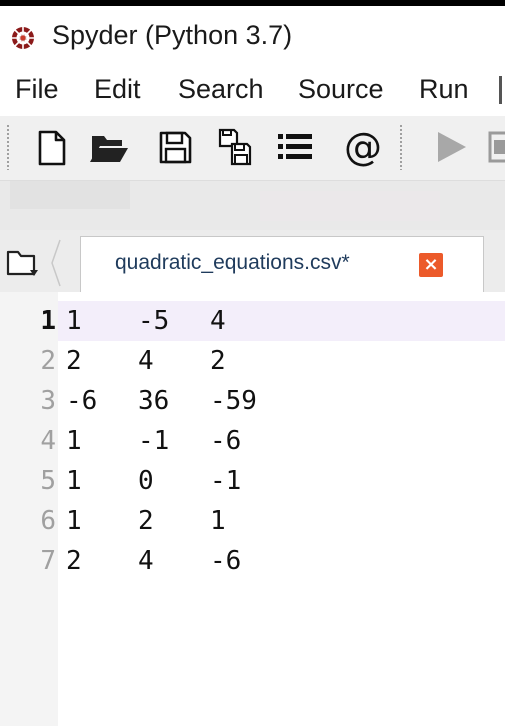 This screenshot has width=505, height=726. Describe the element at coordinates (48, 321) in the screenshot. I see `line-number: 1` at that location.